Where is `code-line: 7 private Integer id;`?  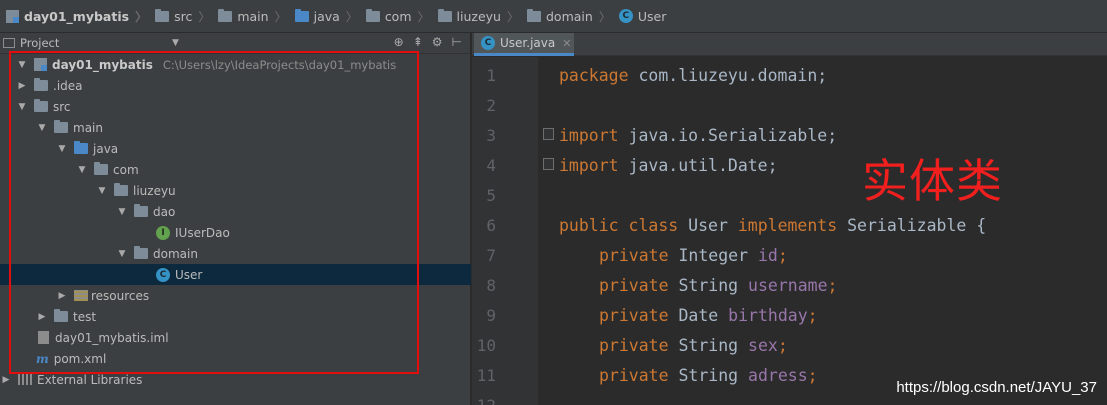
code-line: 7 private Integer id; is located at coordinates (637, 255).